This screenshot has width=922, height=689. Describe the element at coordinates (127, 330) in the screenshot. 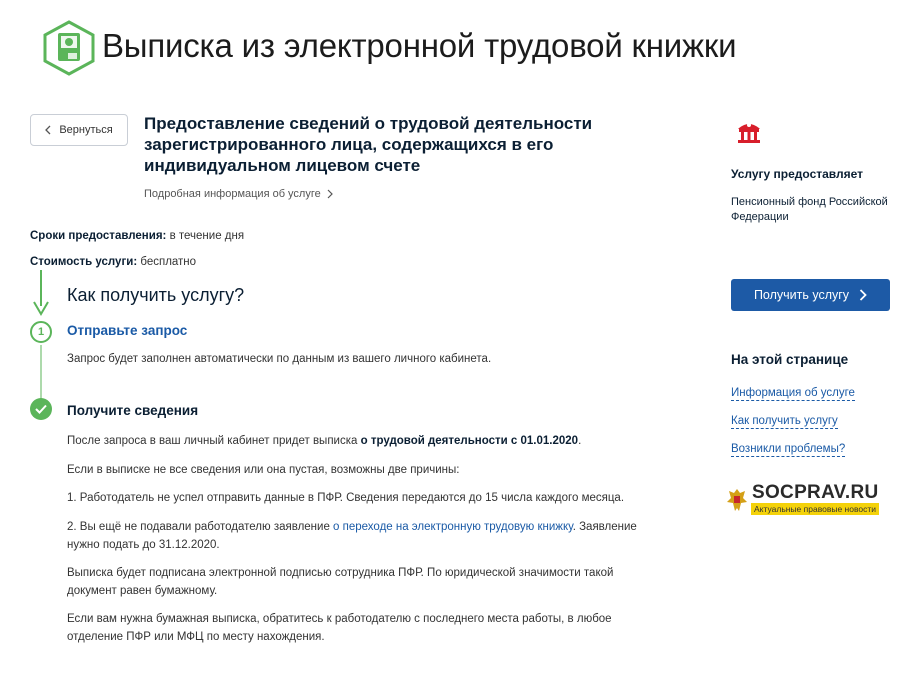

I see `step-1-title: Отправьте запрос` at that location.